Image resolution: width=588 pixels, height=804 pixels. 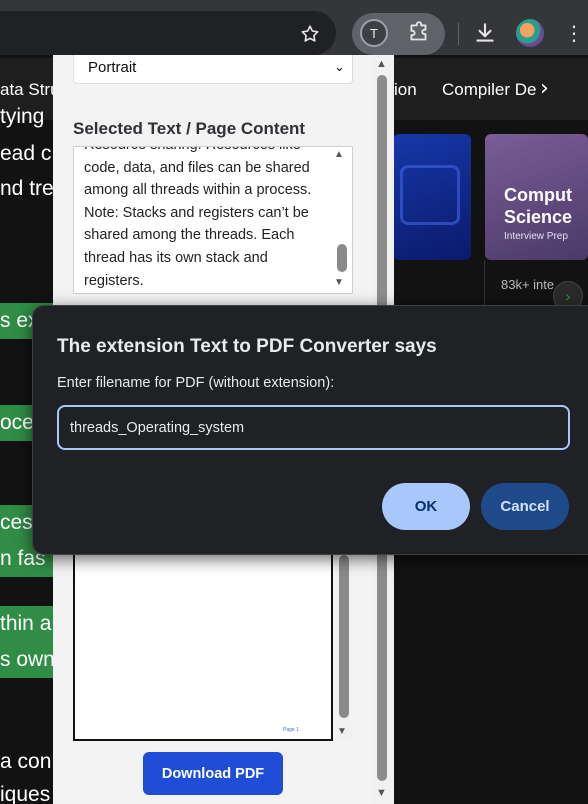 I want to click on ok-button: OK, so click(x=426, y=506).